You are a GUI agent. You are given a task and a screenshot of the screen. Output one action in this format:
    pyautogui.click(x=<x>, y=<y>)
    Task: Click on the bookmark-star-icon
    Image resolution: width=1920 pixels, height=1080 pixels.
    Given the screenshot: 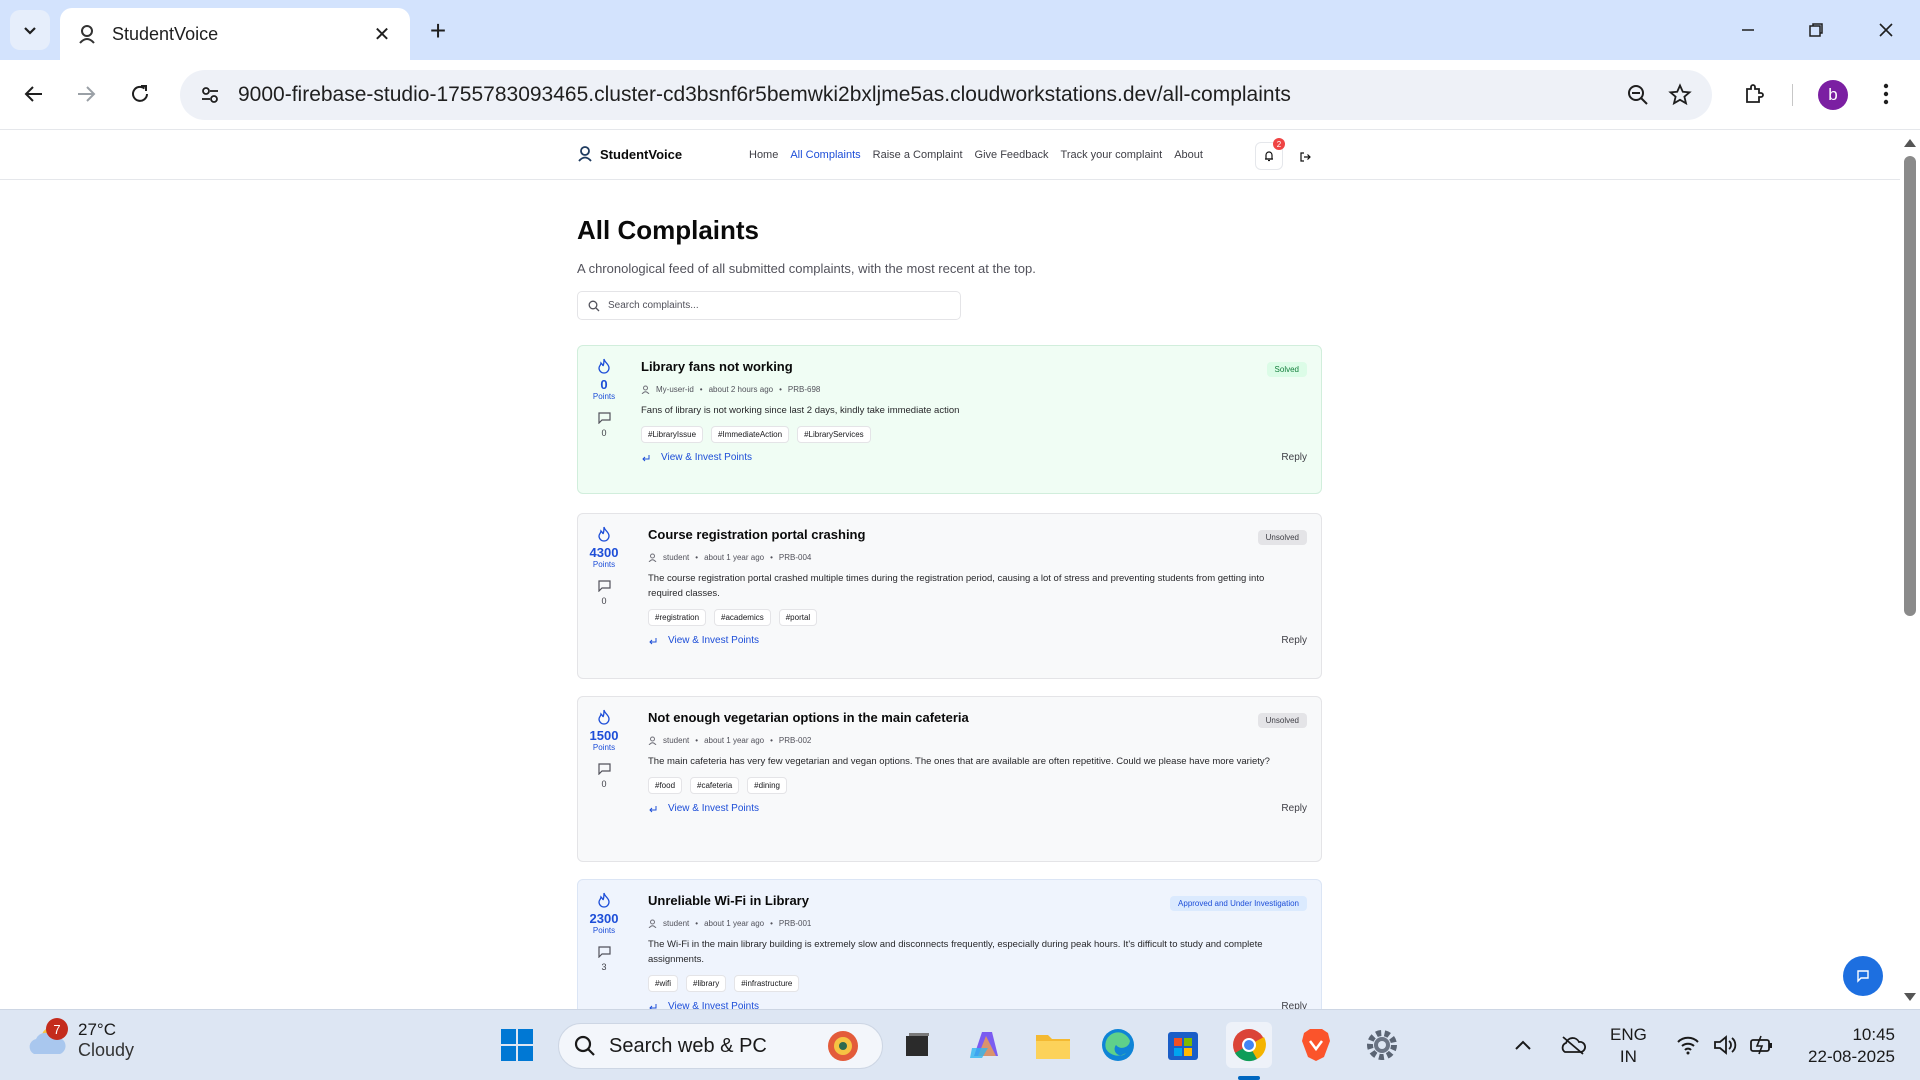 What is the action you would take?
    pyautogui.click(x=1680, y=95)
    